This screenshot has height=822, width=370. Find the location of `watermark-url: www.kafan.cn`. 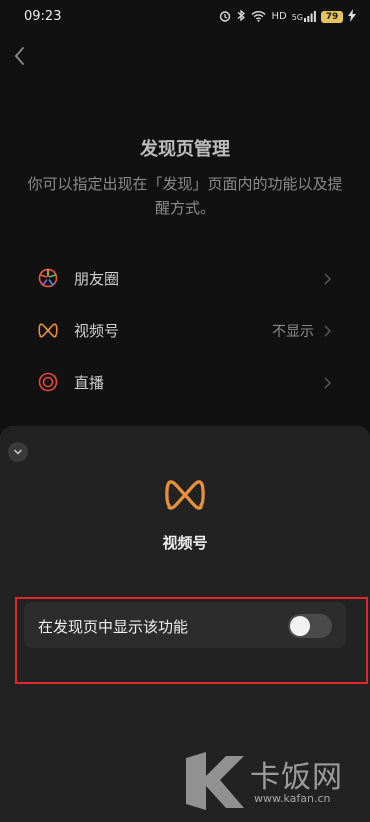

watermark-url: www.kafan.cn is located at coordinates (292, 798).